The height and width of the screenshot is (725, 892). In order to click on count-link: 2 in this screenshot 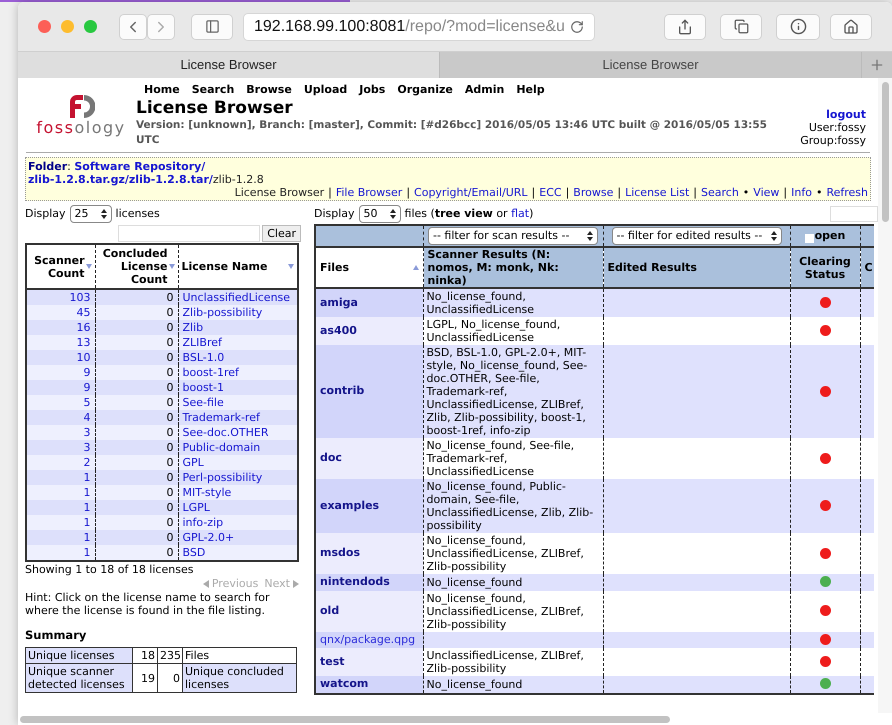, I will do `click(60, 462)`.